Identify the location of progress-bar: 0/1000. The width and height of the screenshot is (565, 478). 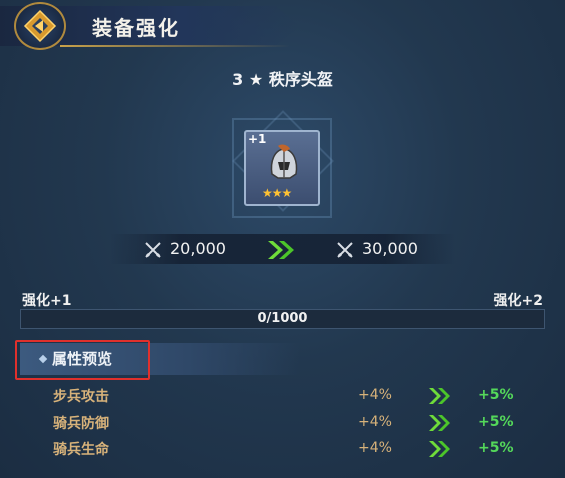
(282, 319).